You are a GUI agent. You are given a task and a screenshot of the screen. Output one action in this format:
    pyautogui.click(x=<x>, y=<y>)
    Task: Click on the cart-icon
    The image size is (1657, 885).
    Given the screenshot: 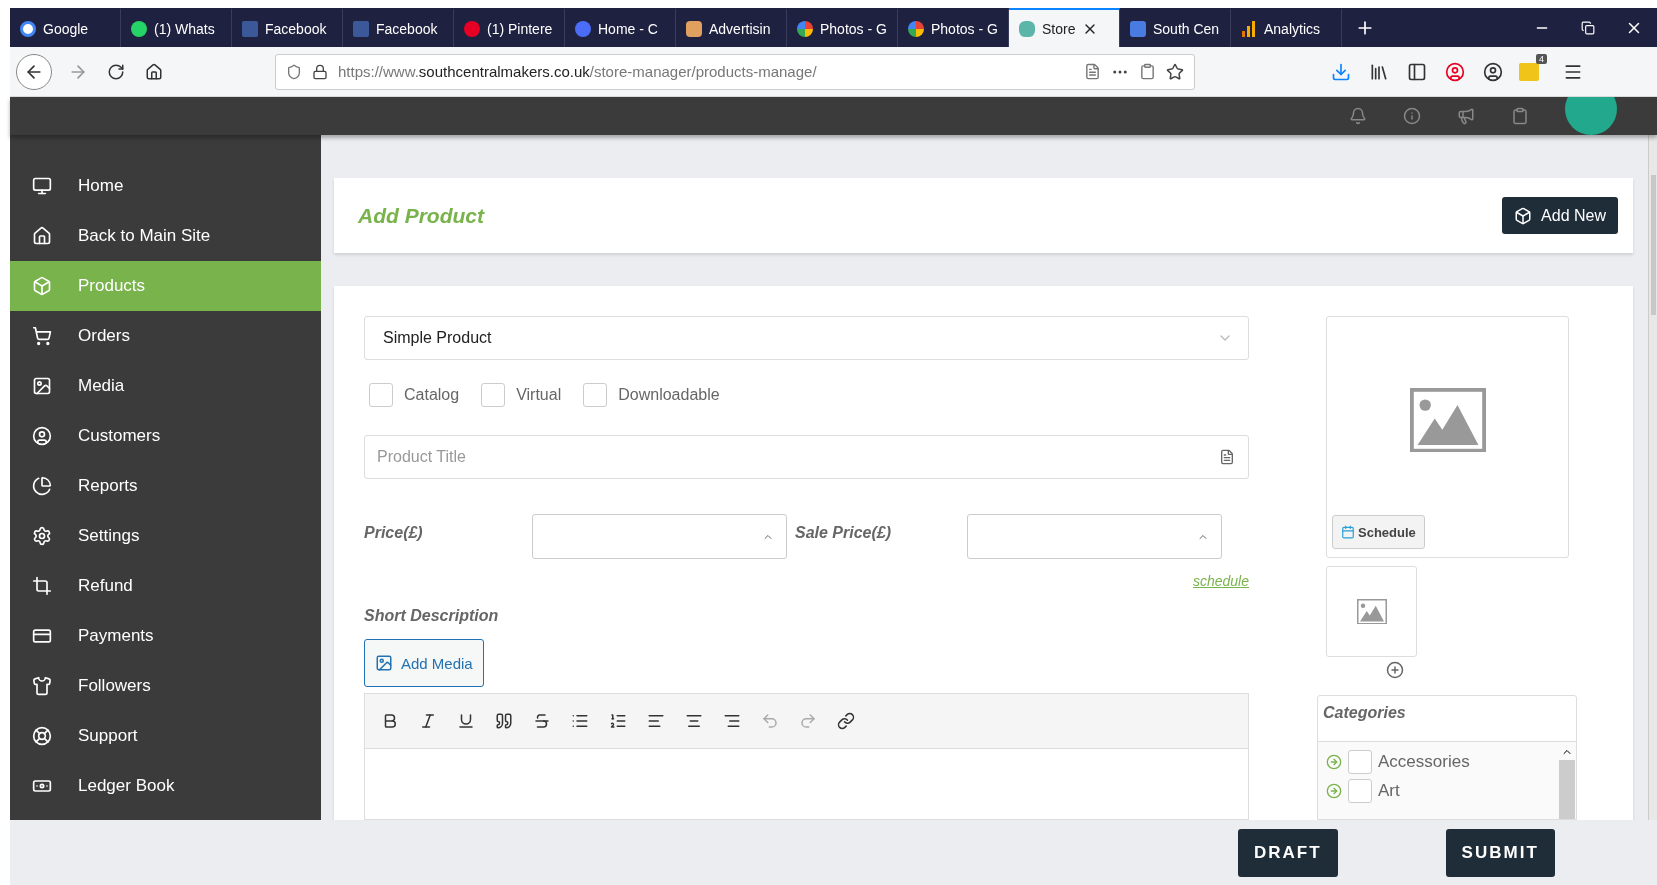 What is the action you would take?
    pyautogui.click(x=42, y=336)
    